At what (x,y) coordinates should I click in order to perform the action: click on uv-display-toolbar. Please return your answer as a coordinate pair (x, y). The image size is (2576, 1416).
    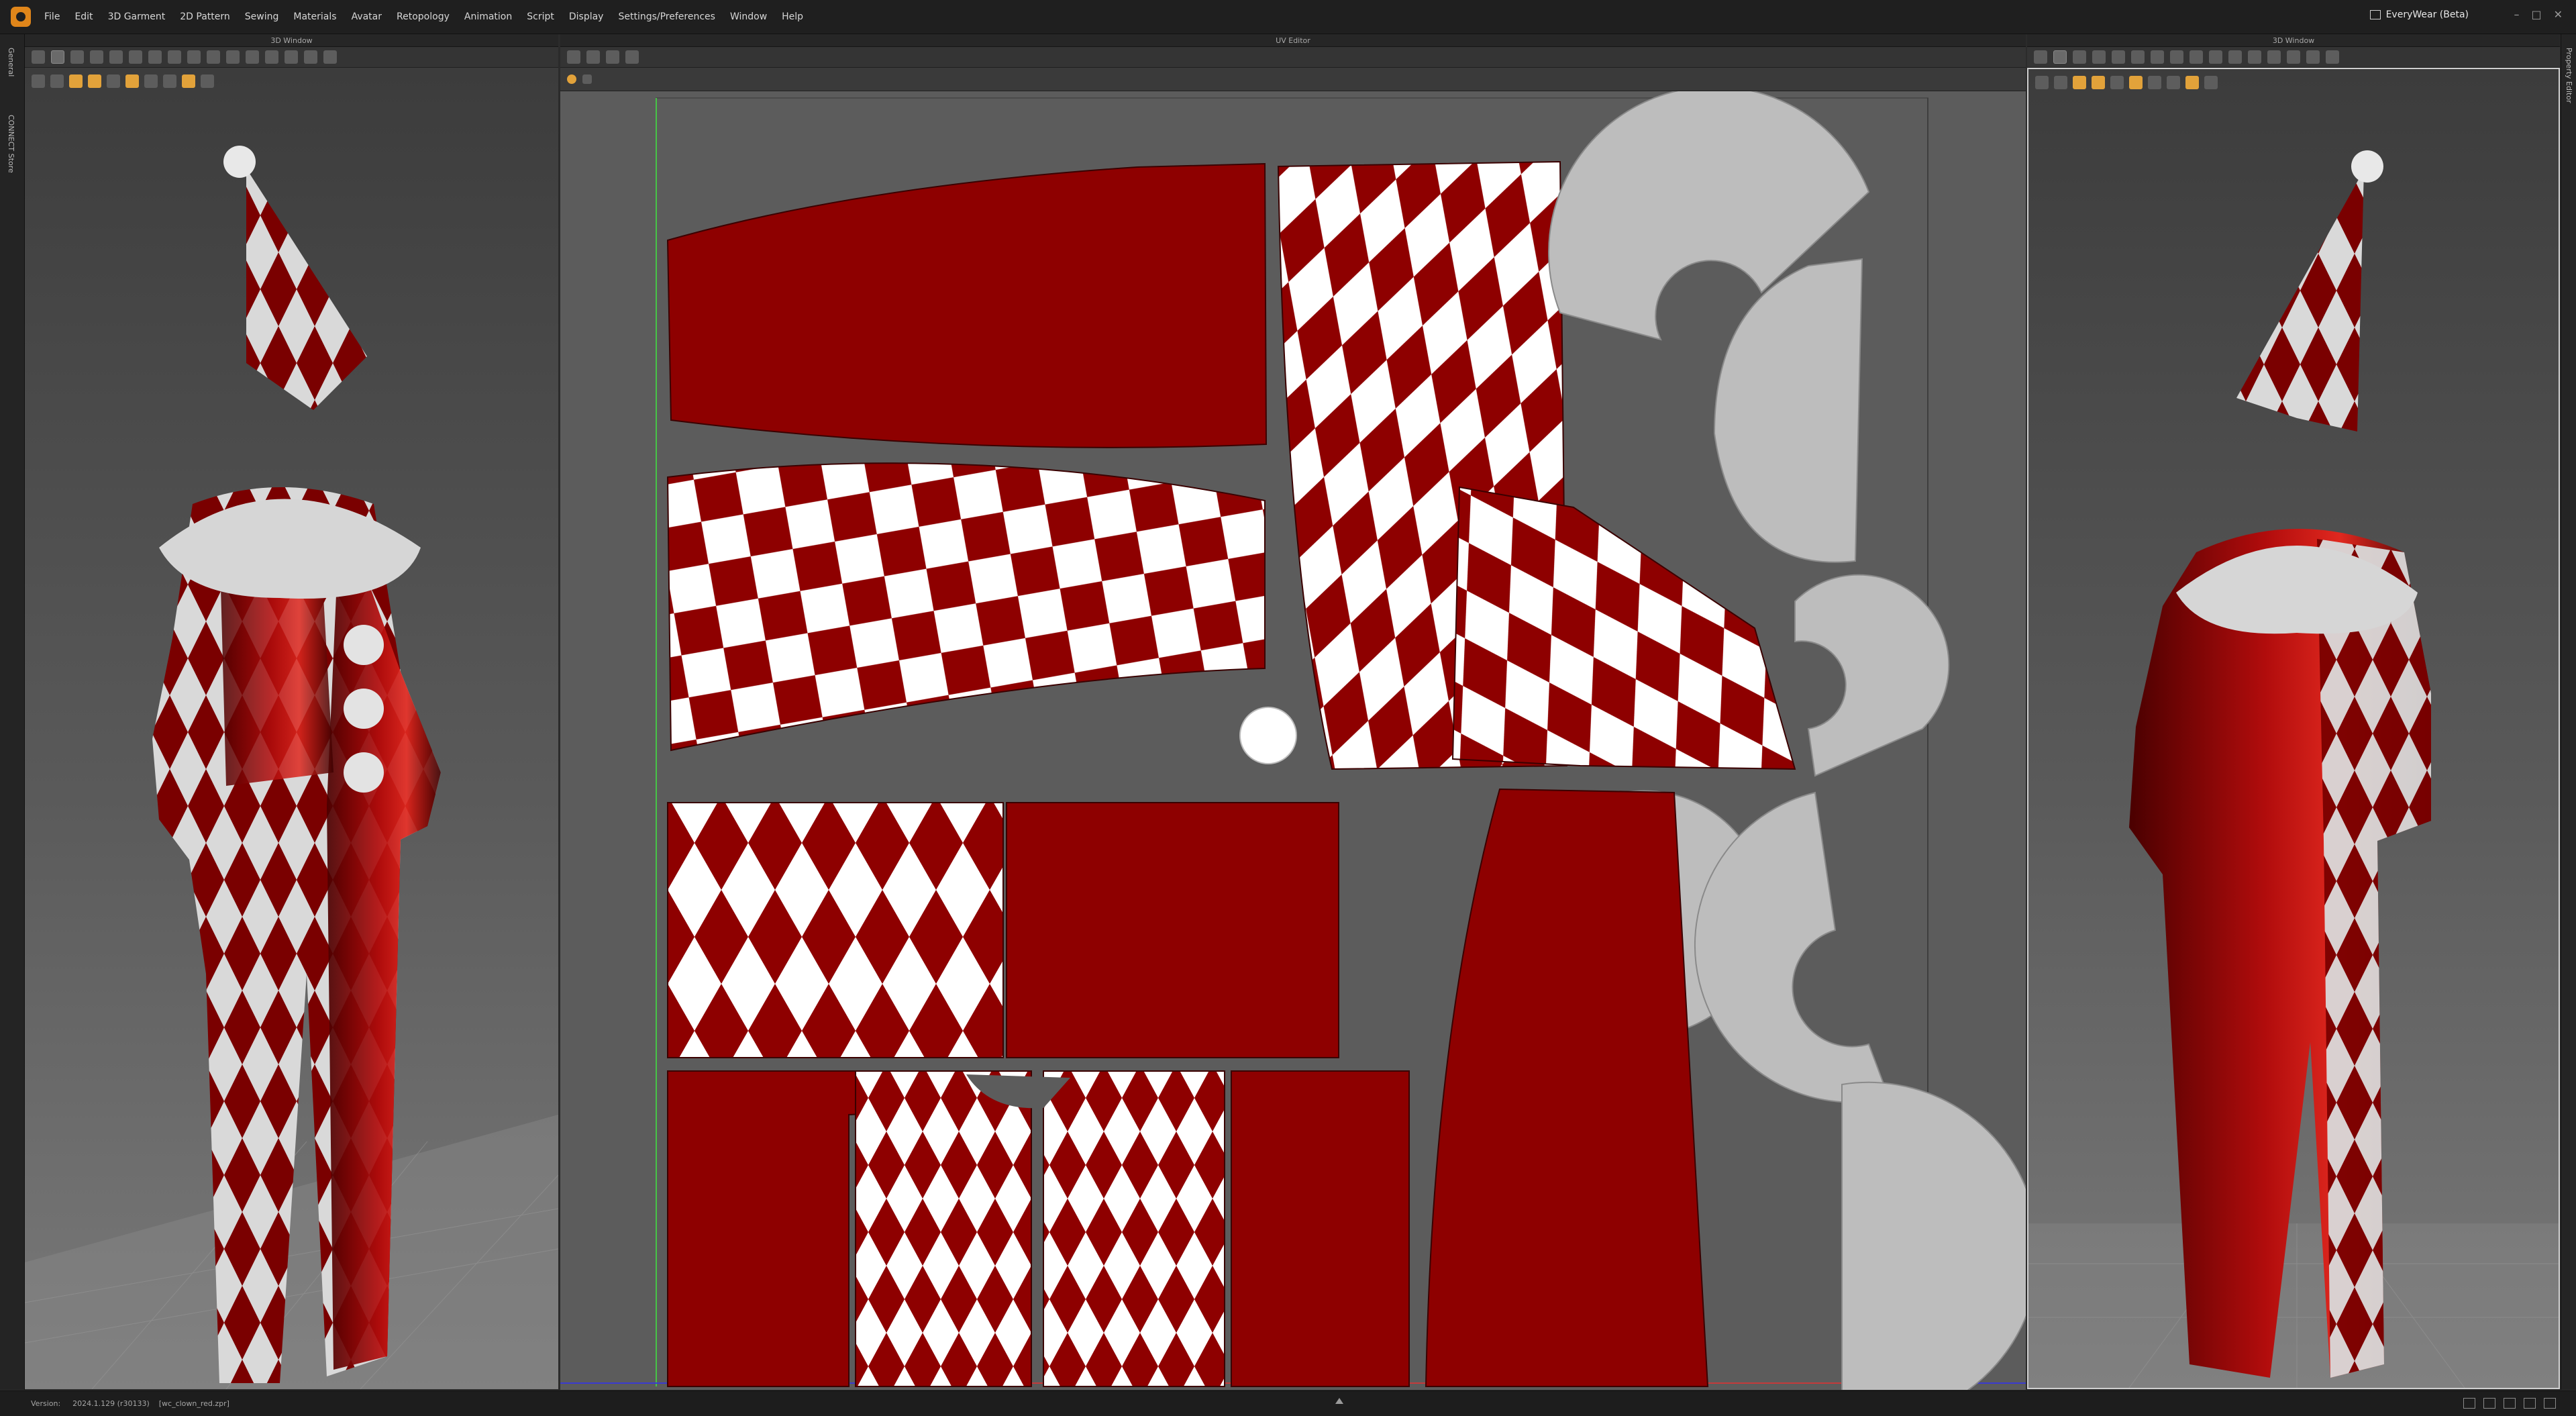
    Looking at the image, I should click on (1293, 80).